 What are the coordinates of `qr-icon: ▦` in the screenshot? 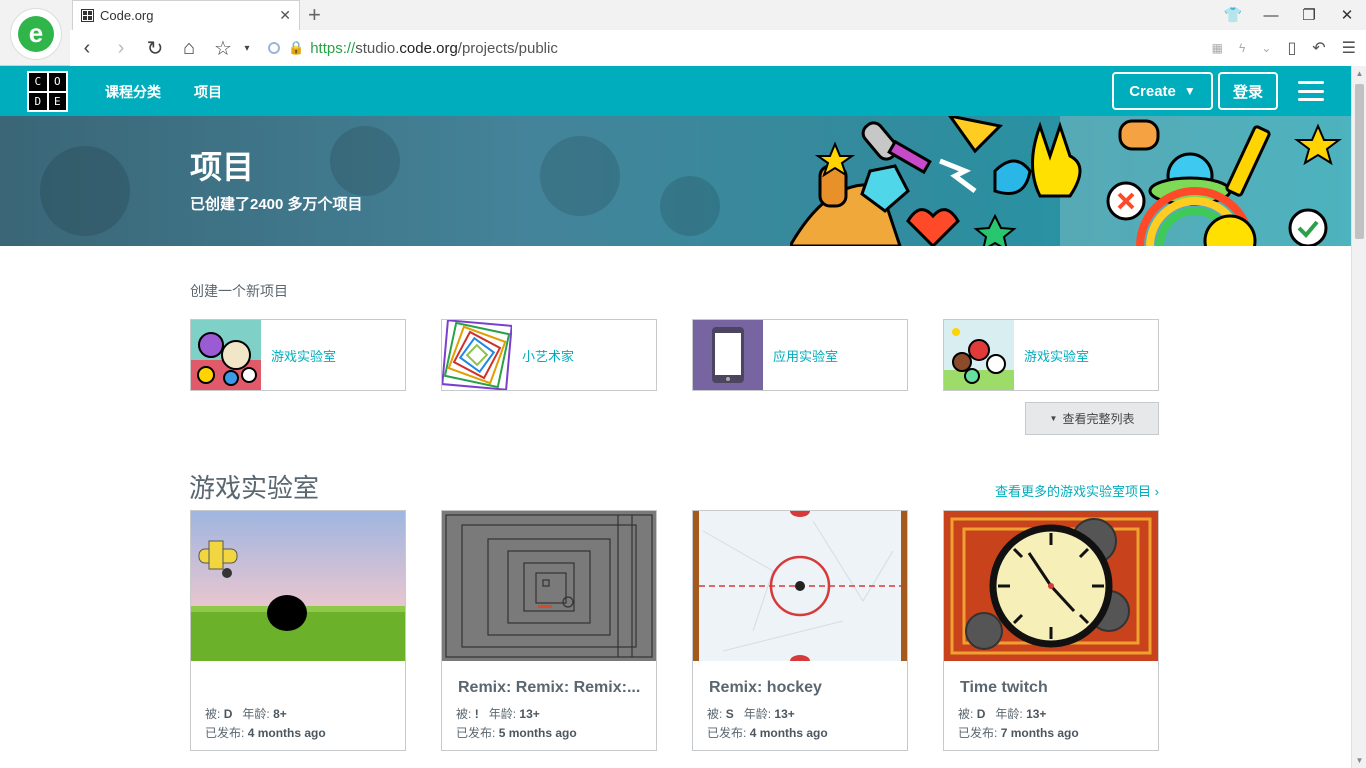 It's located at (1217, 48).